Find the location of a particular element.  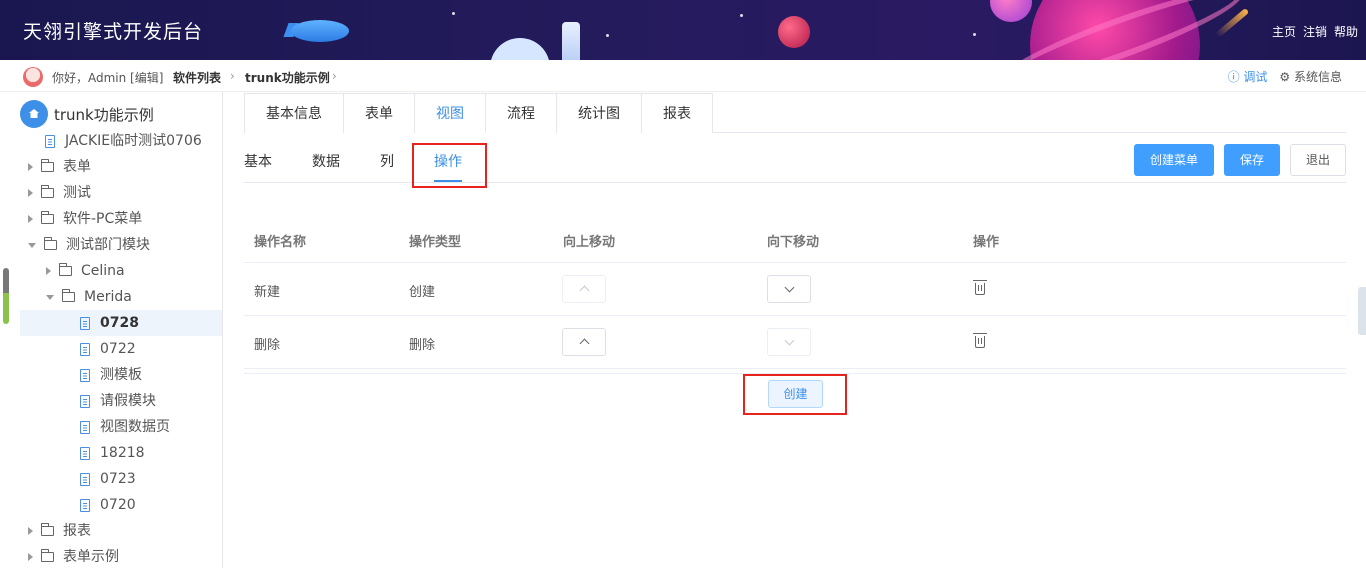

sidebar-item-label: 软件-PC菜单 is located at coordinates (103, 219).